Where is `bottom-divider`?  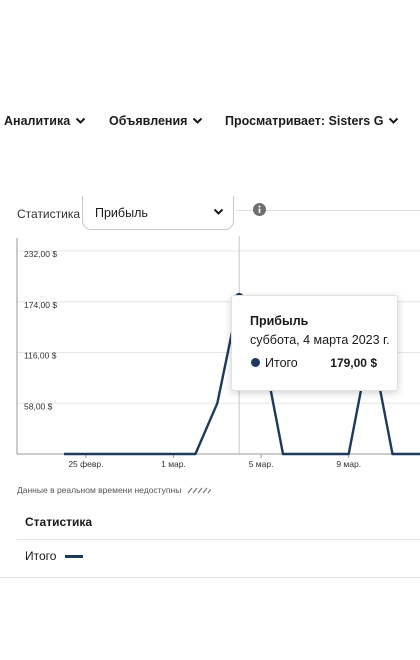 bottom-divider is located at coordinates (210, 577).